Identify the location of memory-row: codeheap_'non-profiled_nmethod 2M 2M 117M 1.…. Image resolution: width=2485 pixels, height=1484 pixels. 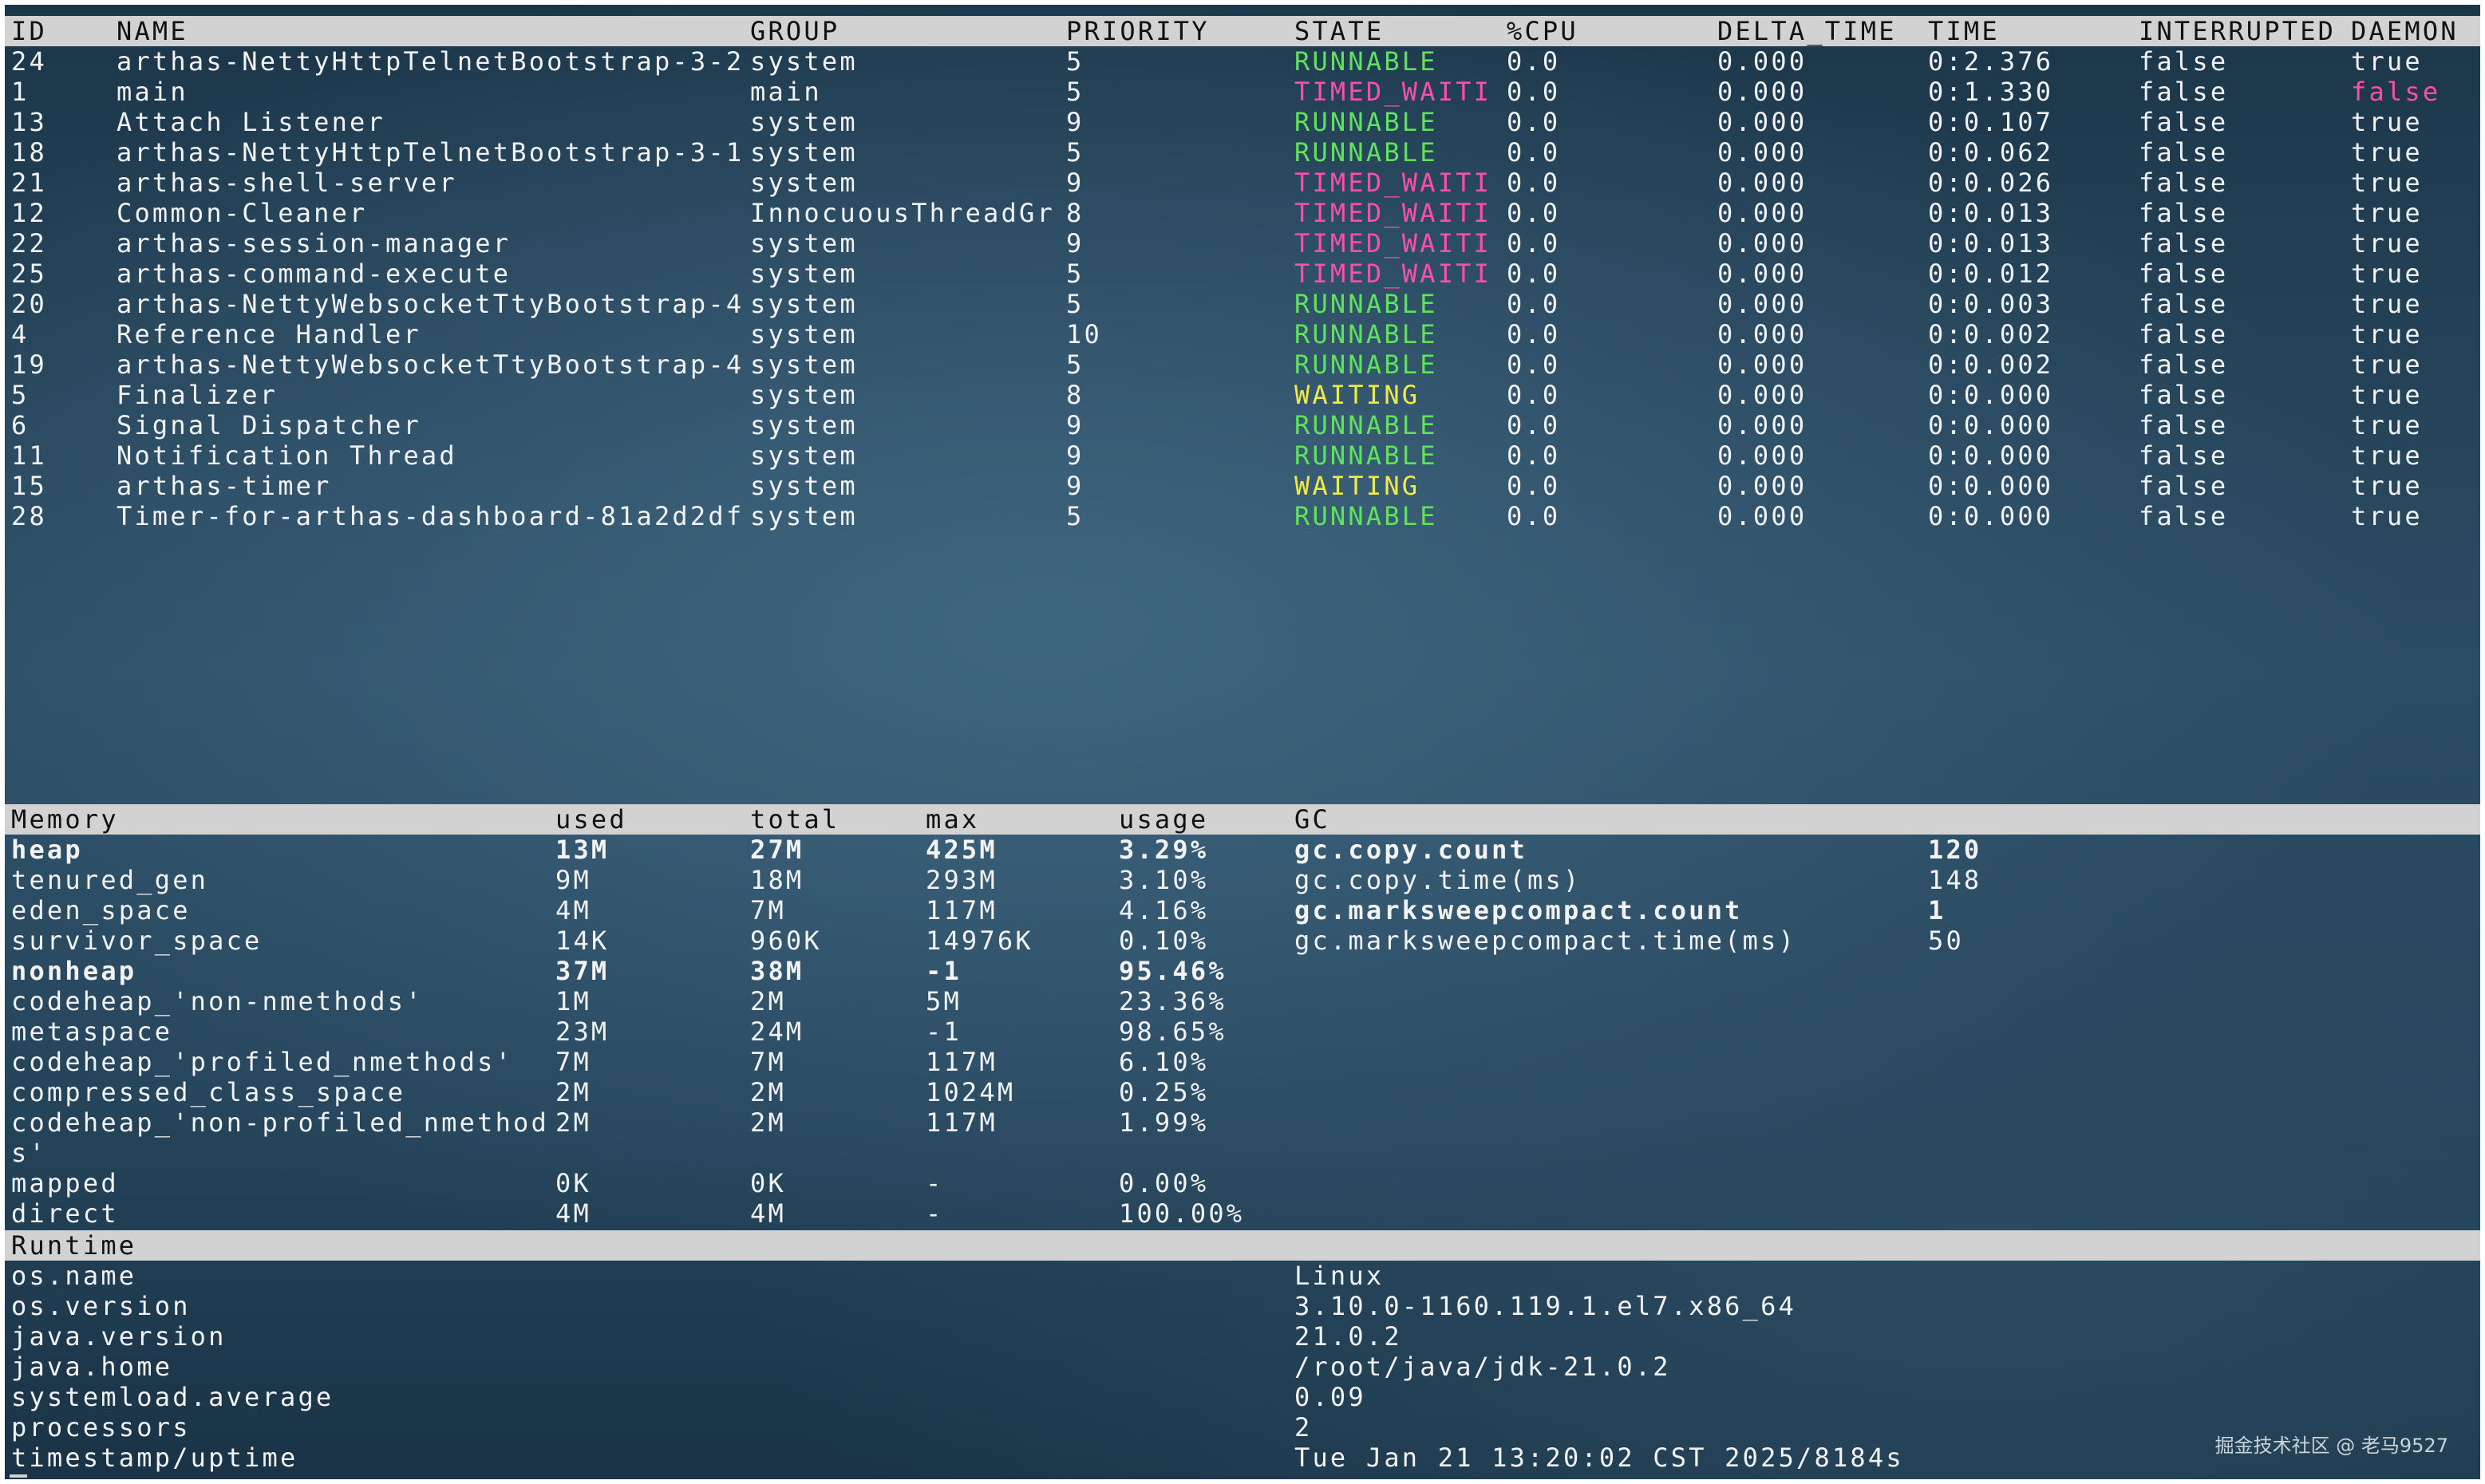
(1242, 1122).